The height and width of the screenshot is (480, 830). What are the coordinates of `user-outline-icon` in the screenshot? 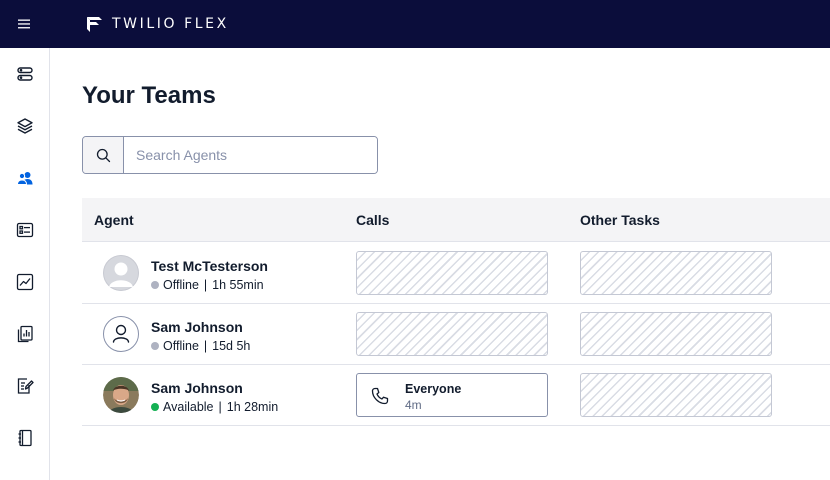 It's located at (121, 334).